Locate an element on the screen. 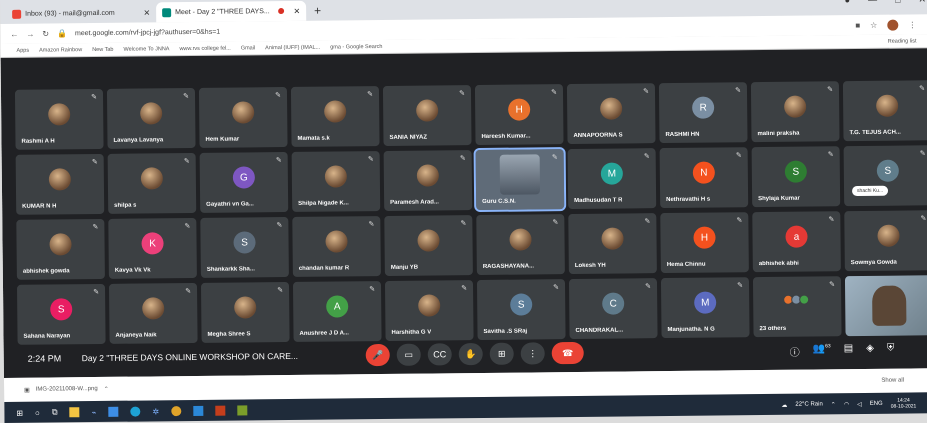 The width and height of the screenshot is (927, 423). camera-indicator-icon: ■ is located at coordinates (857, 24).